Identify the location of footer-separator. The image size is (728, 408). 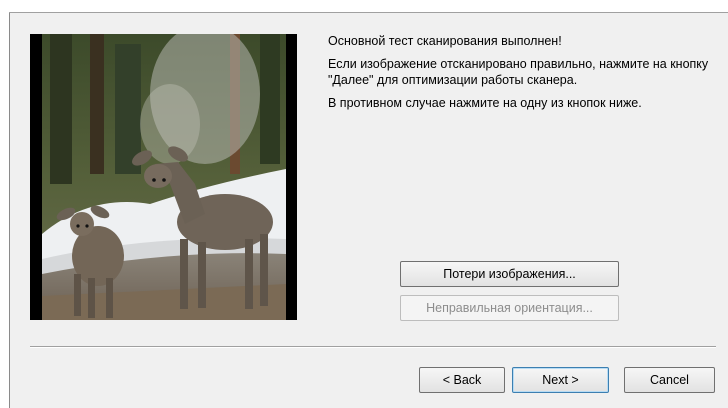
(373, 347).